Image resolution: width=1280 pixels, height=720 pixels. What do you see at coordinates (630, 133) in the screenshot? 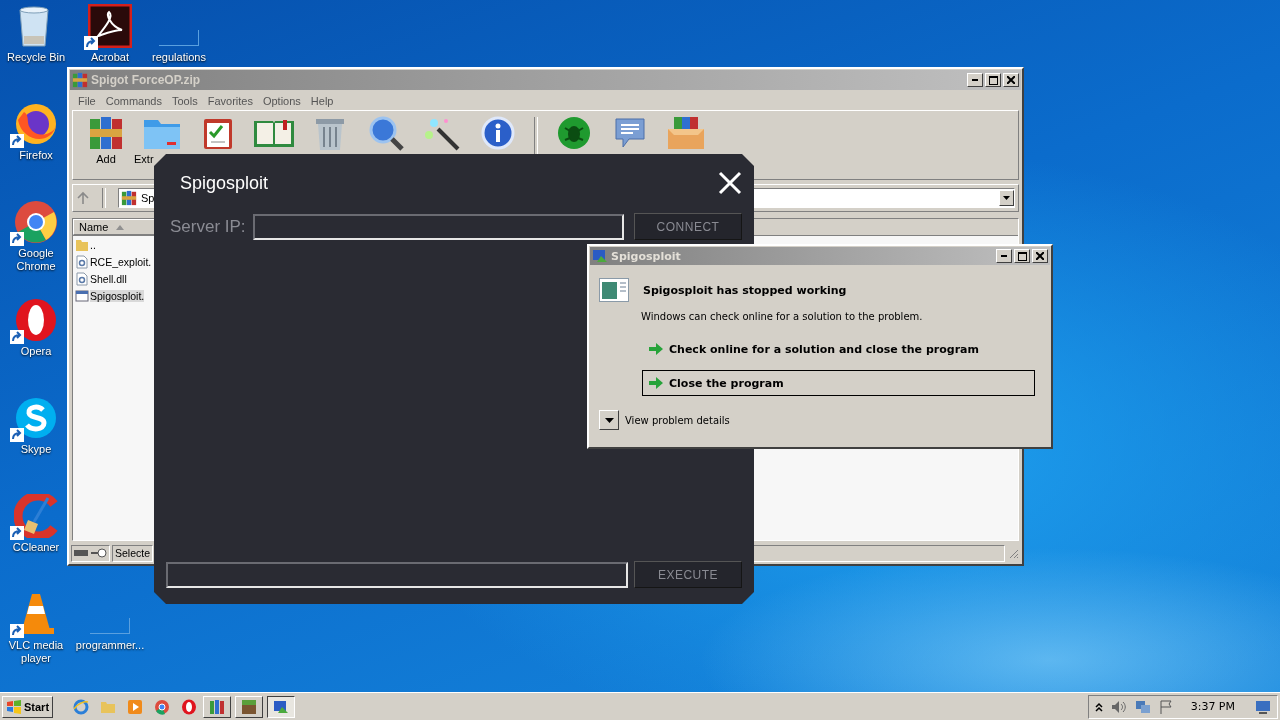
I see `speech-bubble-icon` at bounding box center [630, 133].